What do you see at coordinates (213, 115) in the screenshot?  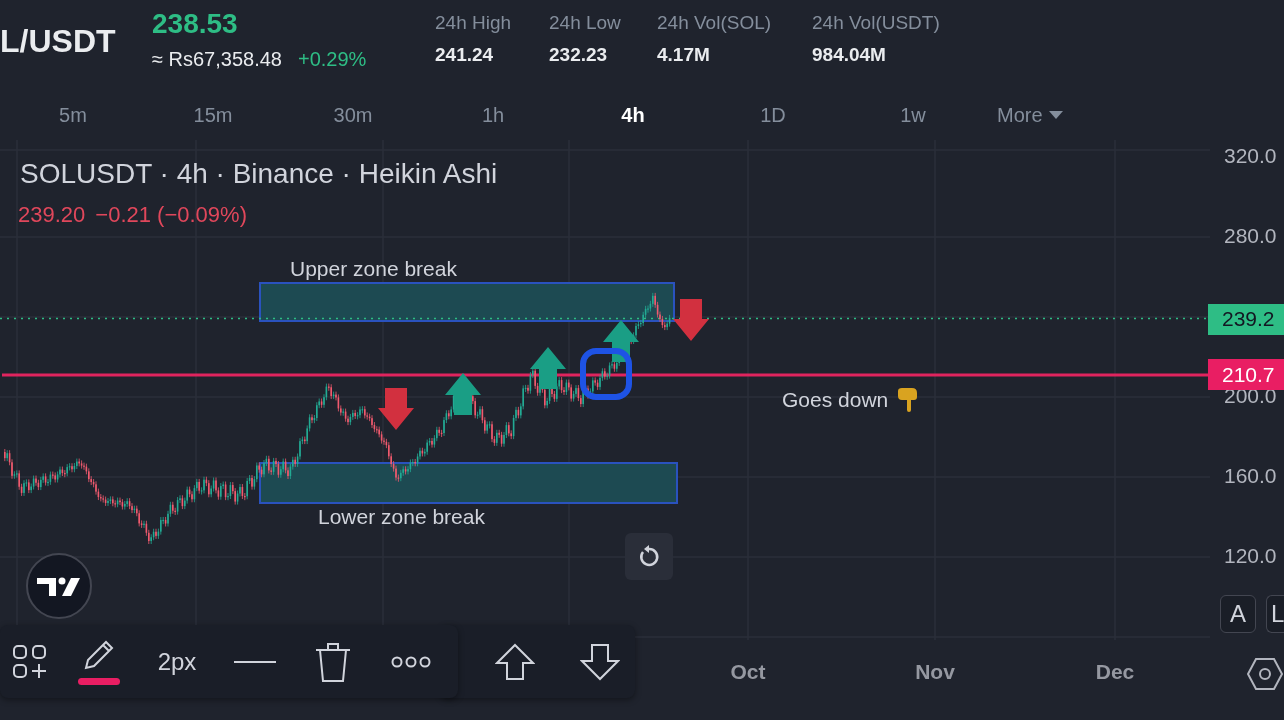 I see `timeframe-tab: 15m` at bounding box center [213, 115].